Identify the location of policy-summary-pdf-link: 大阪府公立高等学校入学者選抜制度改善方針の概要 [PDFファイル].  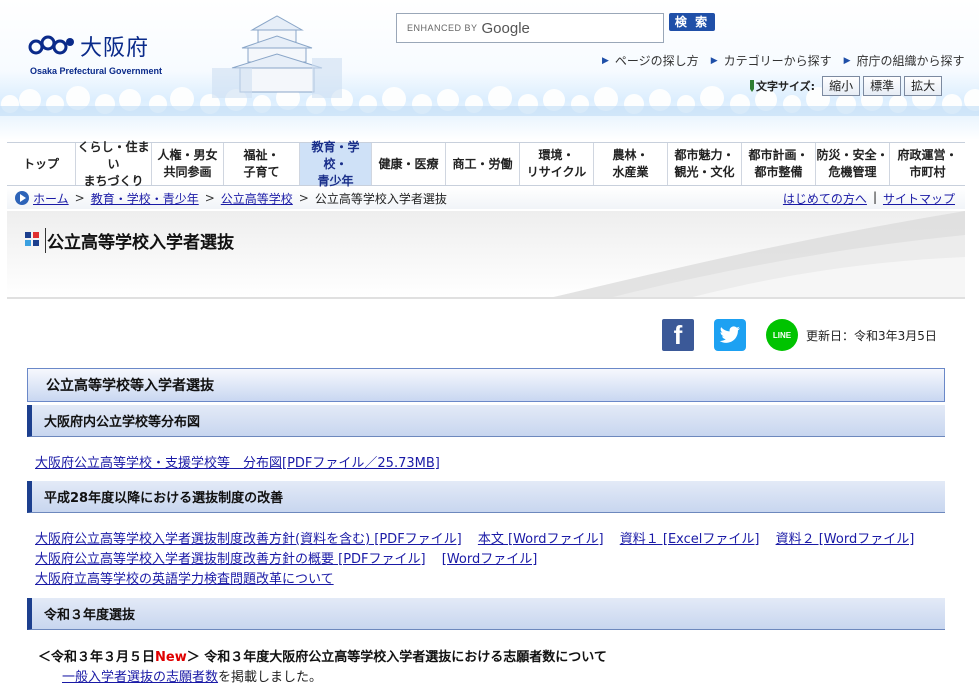
(230, 559).